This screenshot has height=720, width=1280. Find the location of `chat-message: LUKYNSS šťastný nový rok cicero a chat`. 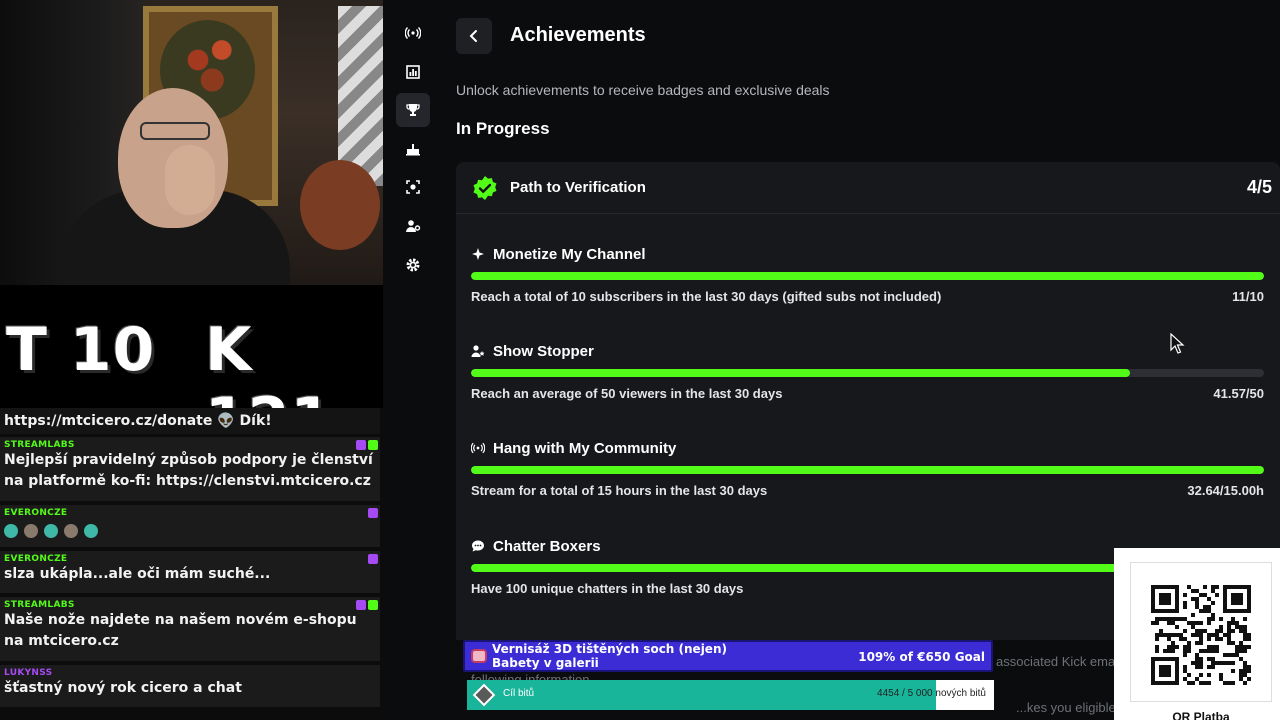

chat-message: LUKYNSS šťastný nový rok cicero a chat is located at coordinates (190, 686).